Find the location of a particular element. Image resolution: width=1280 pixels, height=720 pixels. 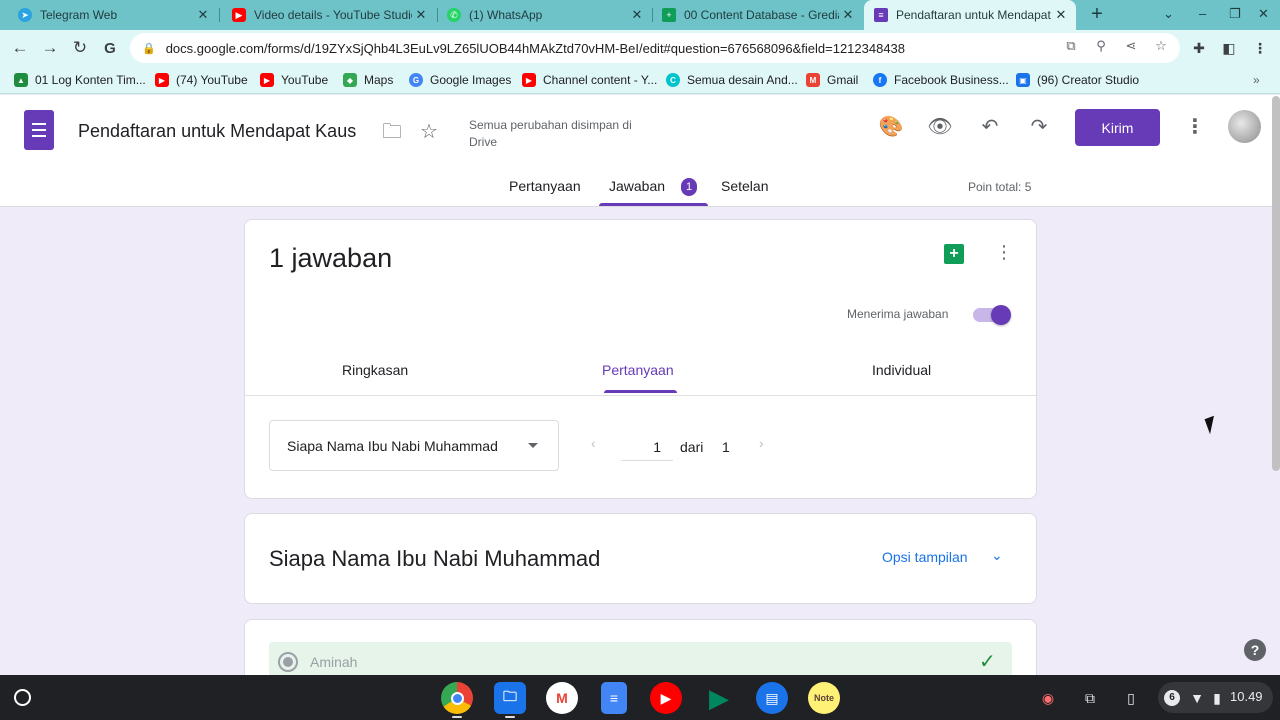

tab-questions: Pertanyaan is located at coordinates (545, 186).